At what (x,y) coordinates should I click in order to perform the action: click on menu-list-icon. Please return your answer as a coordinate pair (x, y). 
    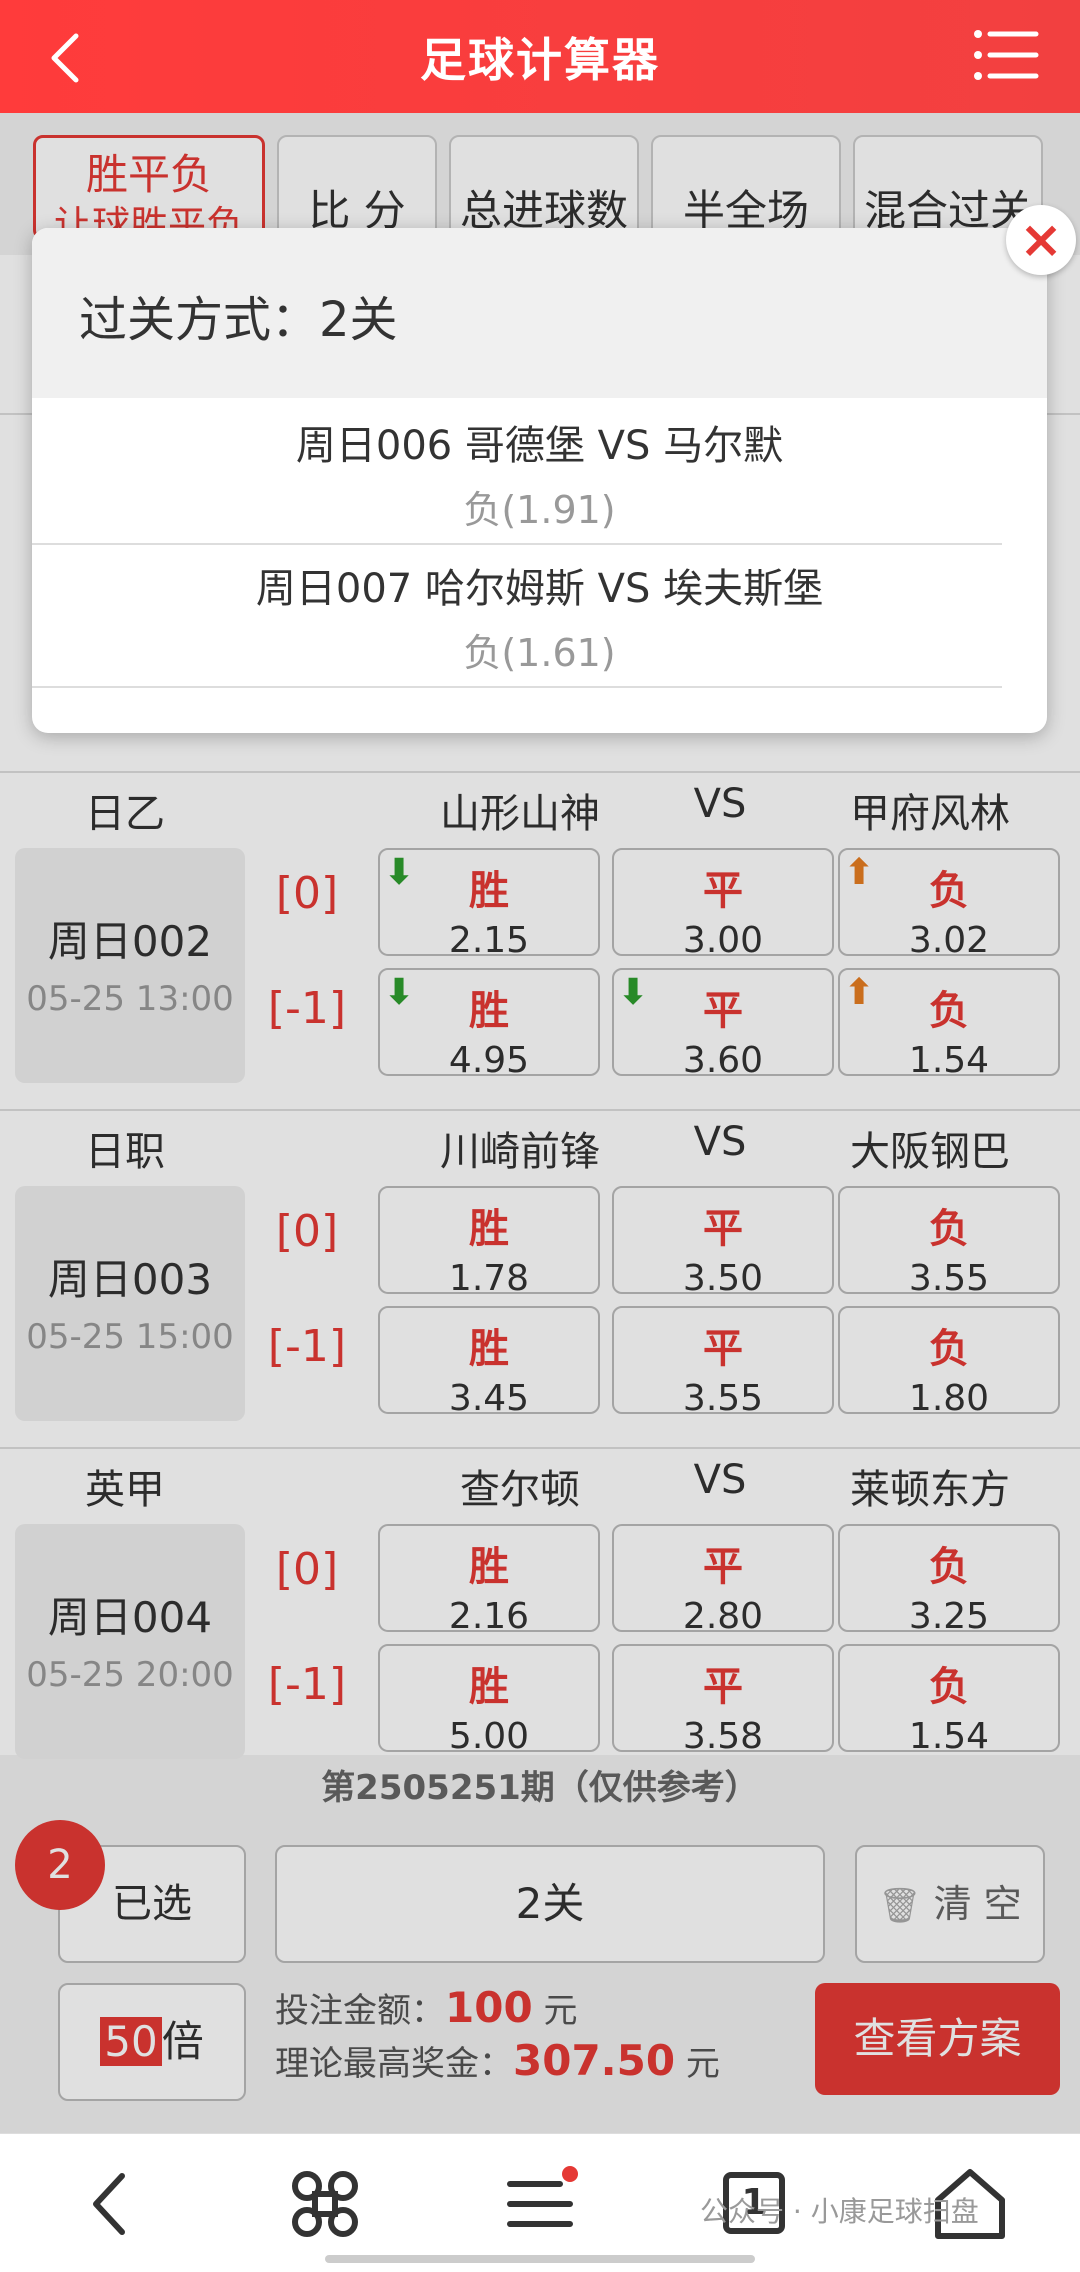
    Looking at the image, I should click on (1005, 55).